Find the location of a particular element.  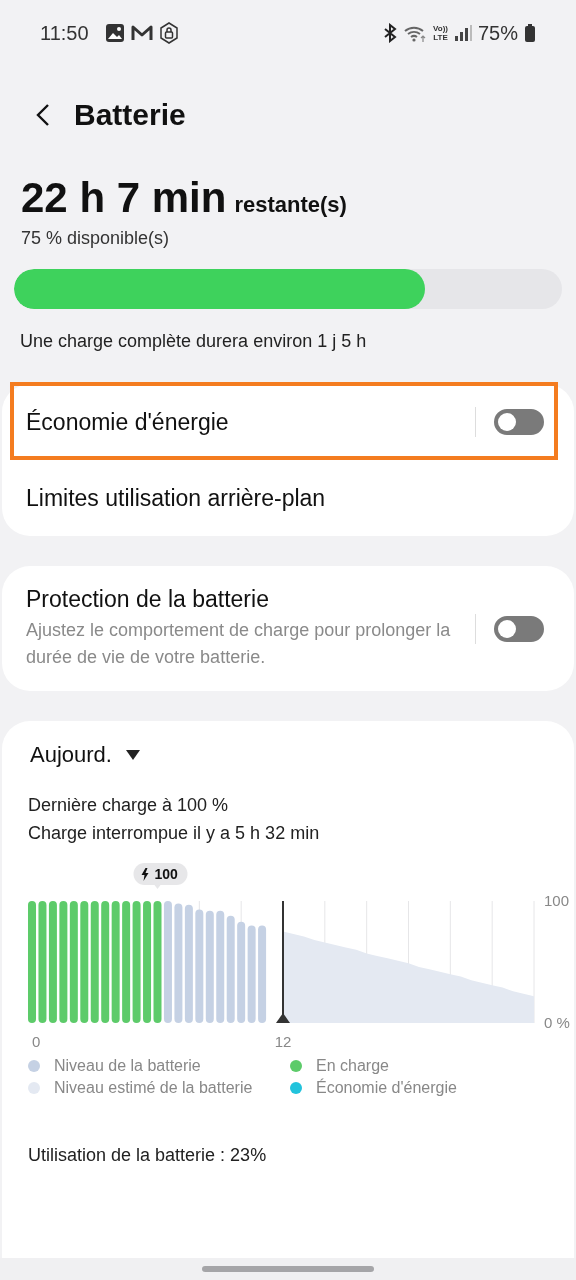

network-label: Vo)) is located at coordinates (440, 28).